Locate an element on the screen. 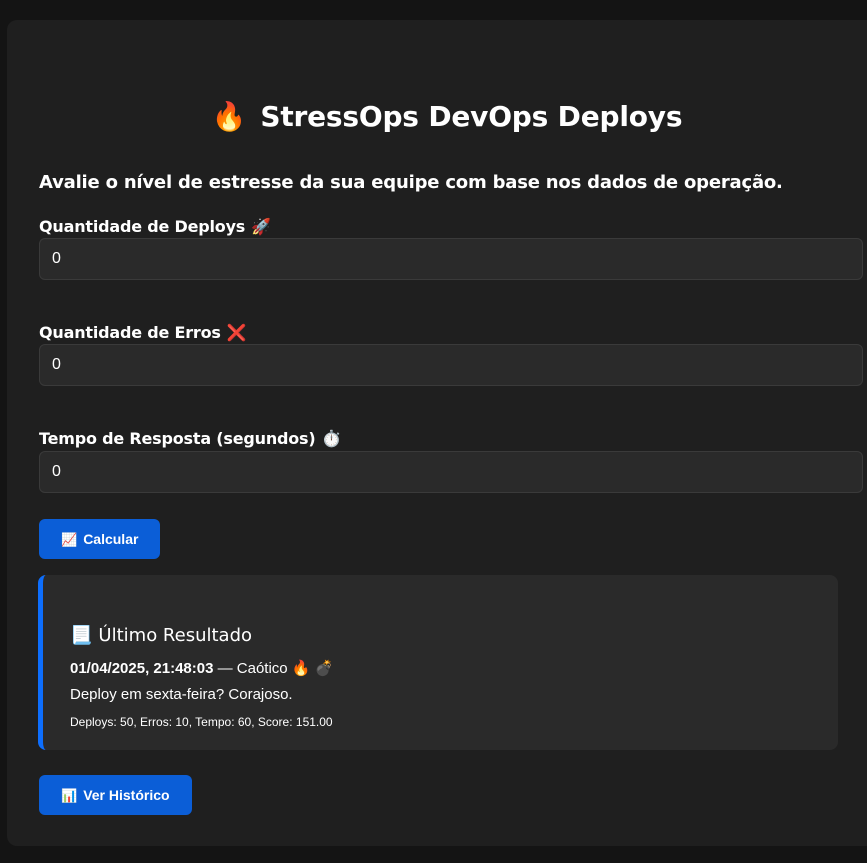 This screenshot has width=867, height=863. page-icon: 📃 is located at coordinates (81, 635).